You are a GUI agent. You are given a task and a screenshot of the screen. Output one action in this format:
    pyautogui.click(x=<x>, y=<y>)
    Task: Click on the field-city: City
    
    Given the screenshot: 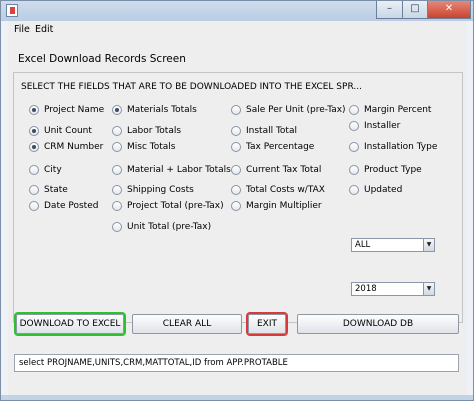 What is the action you would take?
    pyautogui.click(x=45, y=170)
    